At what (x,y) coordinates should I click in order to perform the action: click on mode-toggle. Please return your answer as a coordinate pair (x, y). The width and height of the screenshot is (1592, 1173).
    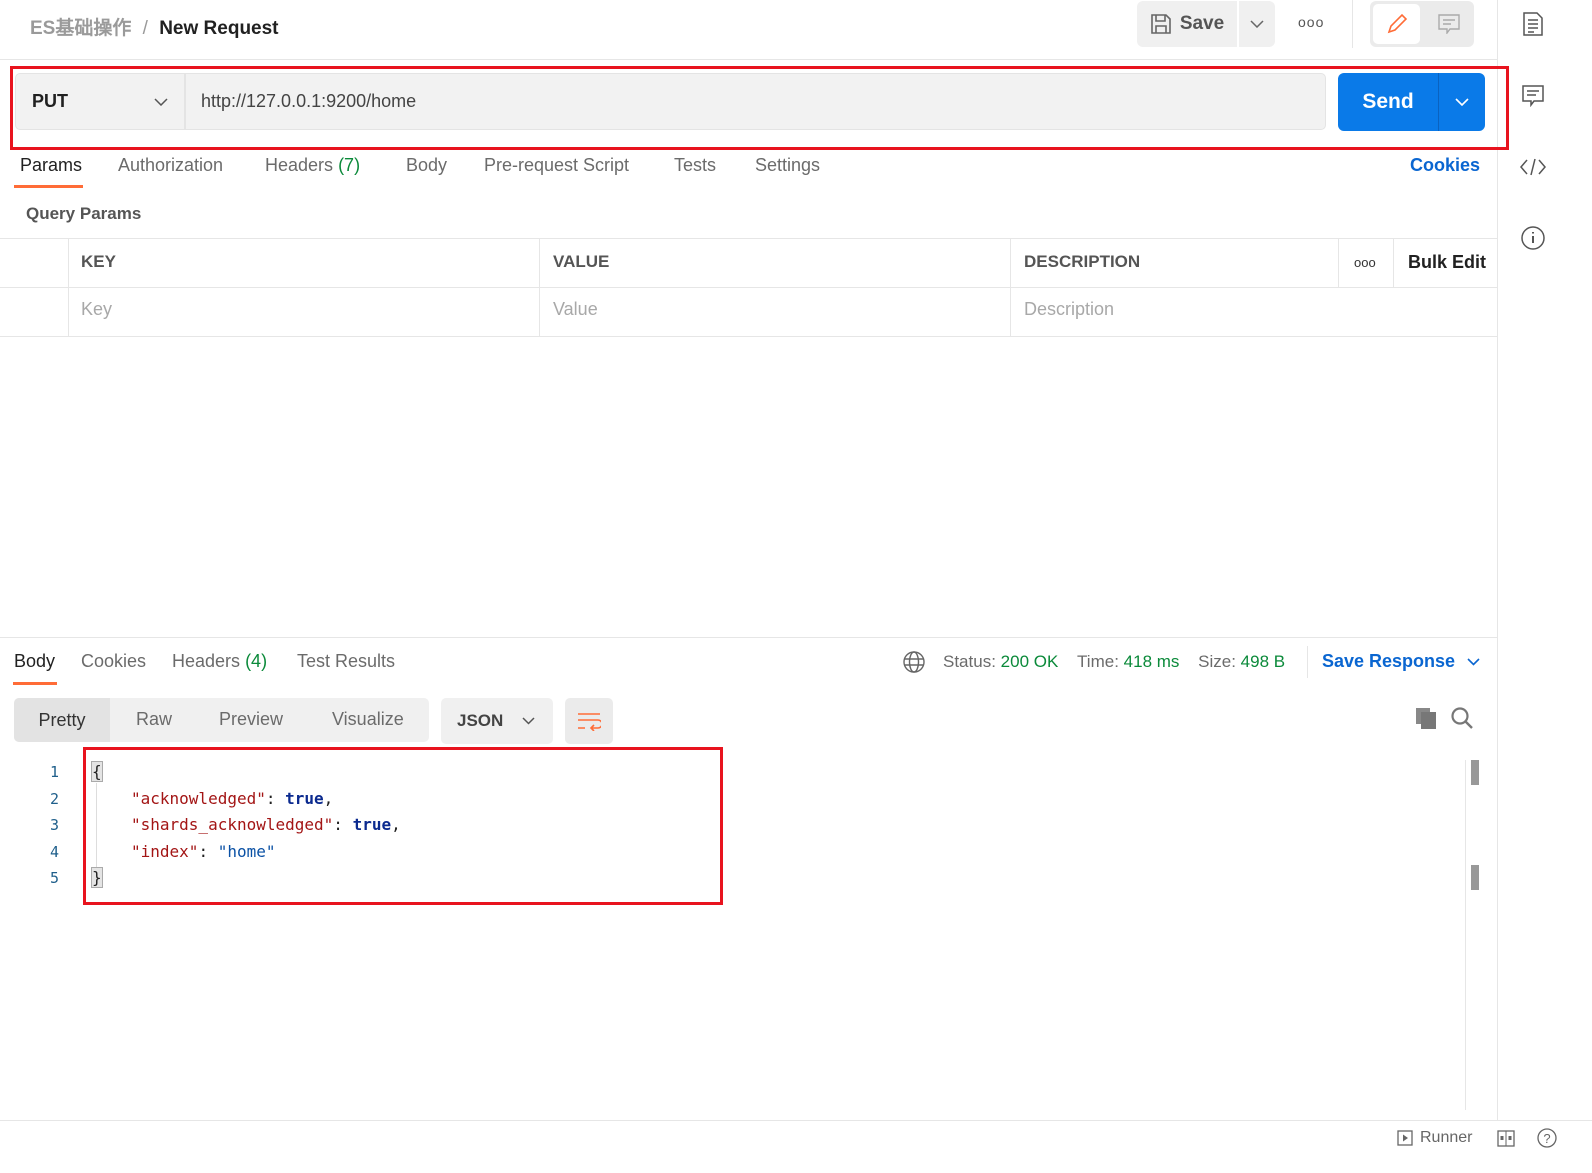
    Looking at the image, I should click on (1422, 24).